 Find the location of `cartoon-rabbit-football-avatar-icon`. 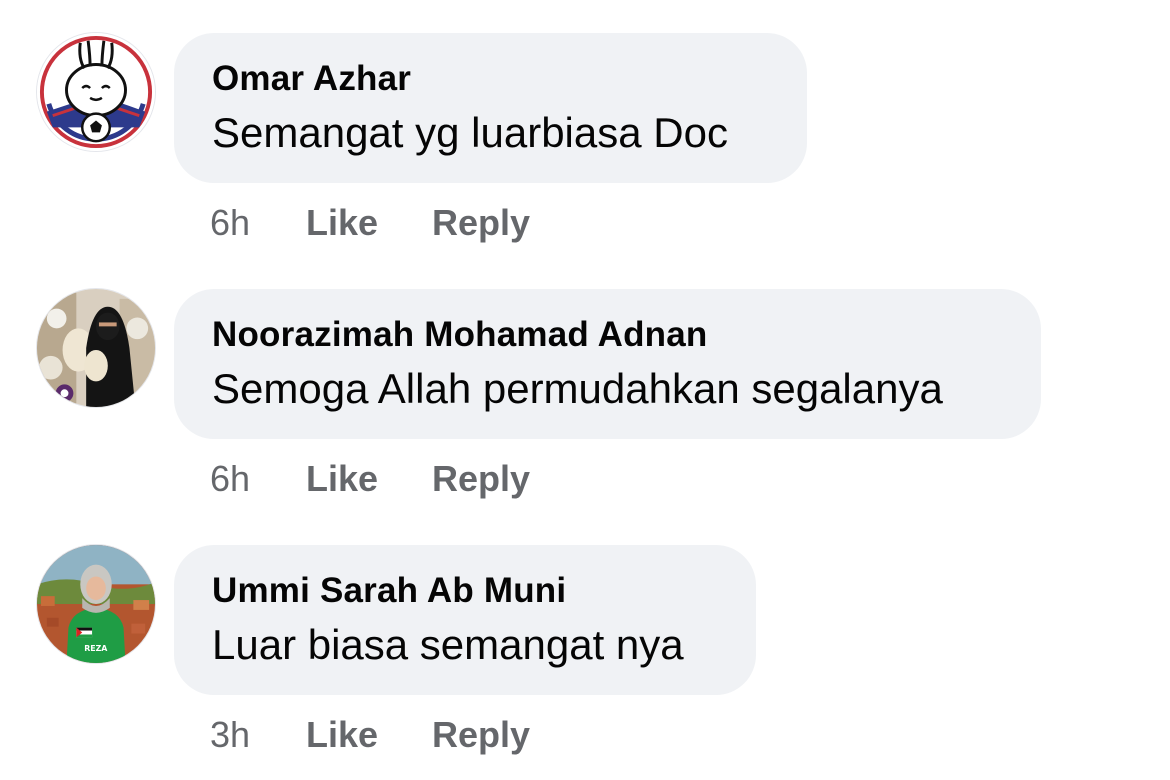

cartoon-rabbit-football-avatar-icon is located at coordinates (96, 92).